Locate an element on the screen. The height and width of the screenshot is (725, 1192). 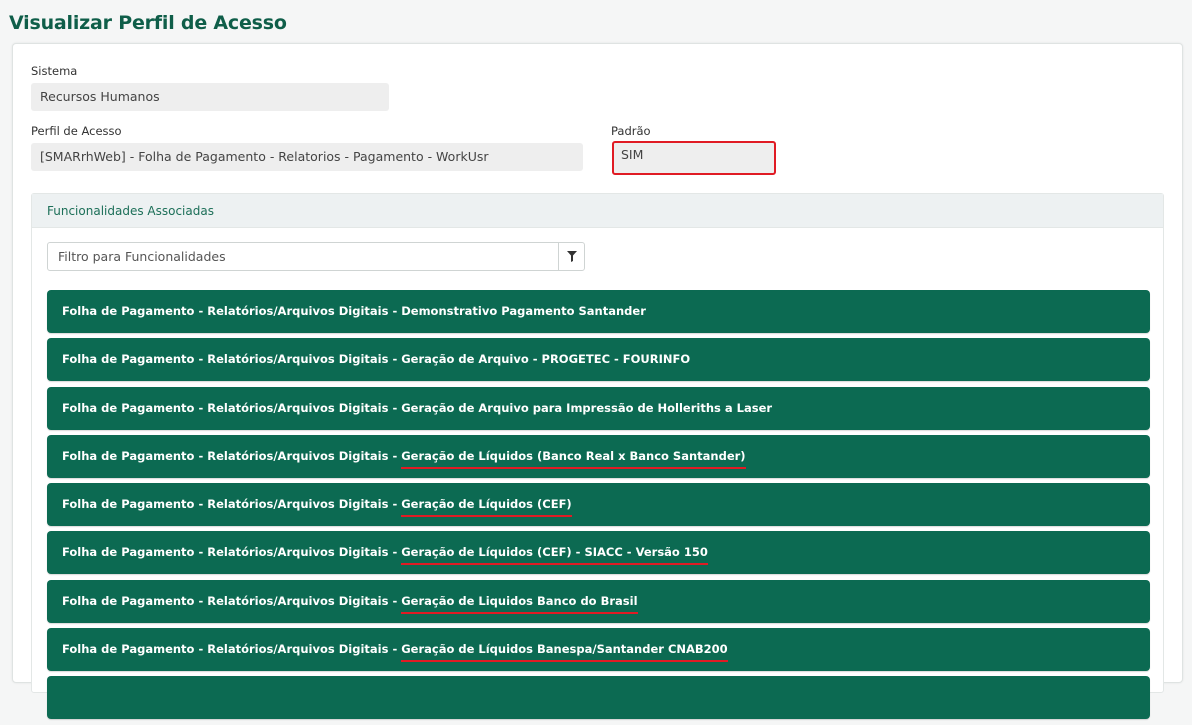
list-item is located at coordinates (598, 698).